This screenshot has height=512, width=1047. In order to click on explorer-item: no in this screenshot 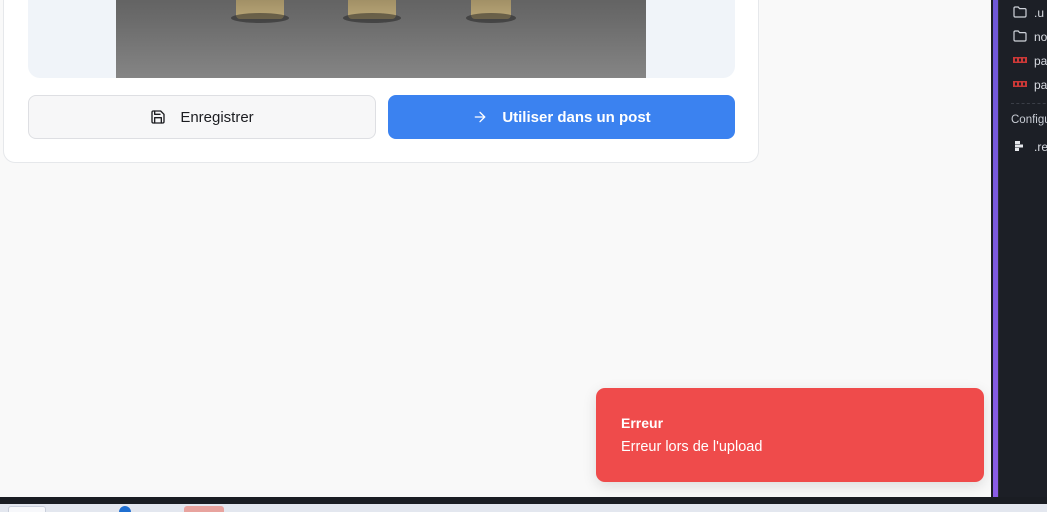, I will do `click(1030, 37)`.